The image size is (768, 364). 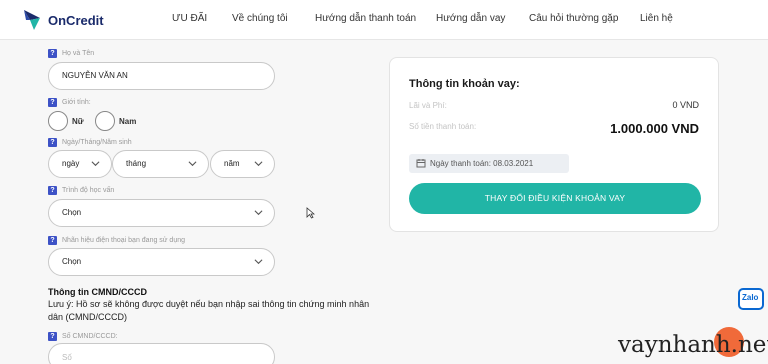 What do you see at coordinates (685, 105) in the screenshot?
I see `fee-value: 0 VND` at bounding box center [685, 105].